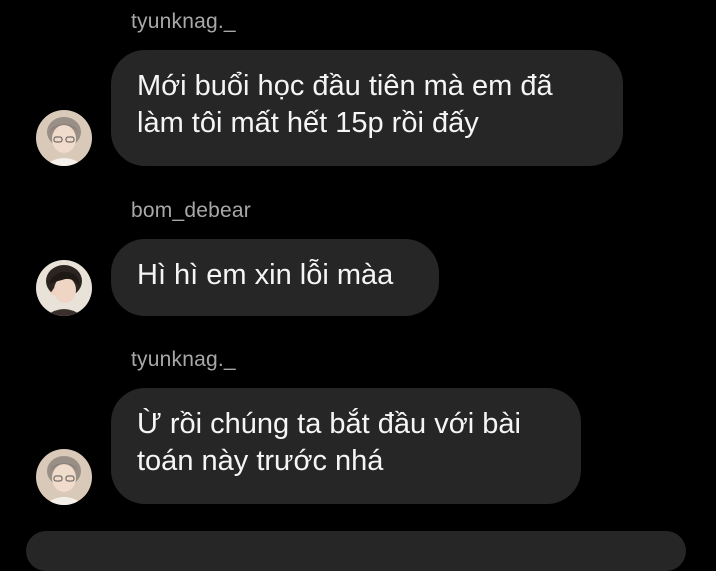 The height and width of the screenshot is (571, 716). I want to click on message-line: Mới buổi học đầu tiên mà em đã, so click(345, 86).